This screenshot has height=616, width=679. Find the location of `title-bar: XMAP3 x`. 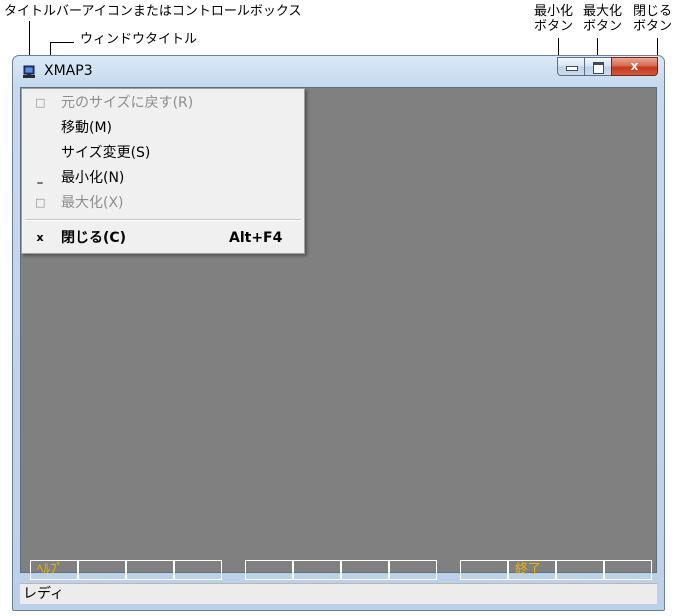

title-bar: XMAP3 x is located at coordinates (338, 72).